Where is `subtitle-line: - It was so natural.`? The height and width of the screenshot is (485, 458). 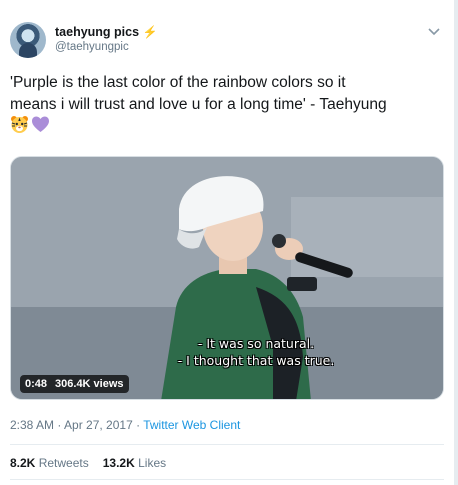 subtitle-line: - It was so natural. is located at coordinates (256, 343).